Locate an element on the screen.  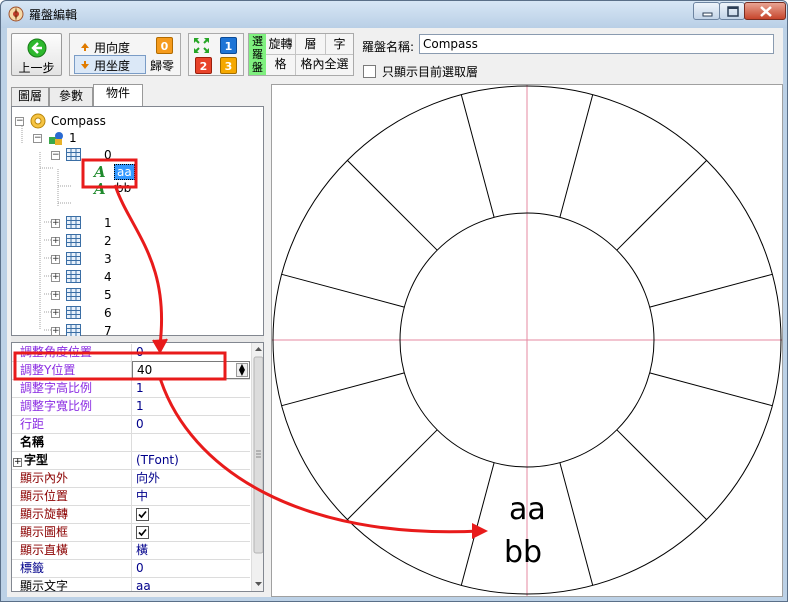
property-row: 標籤 0 is located at coordinates (131, 569).